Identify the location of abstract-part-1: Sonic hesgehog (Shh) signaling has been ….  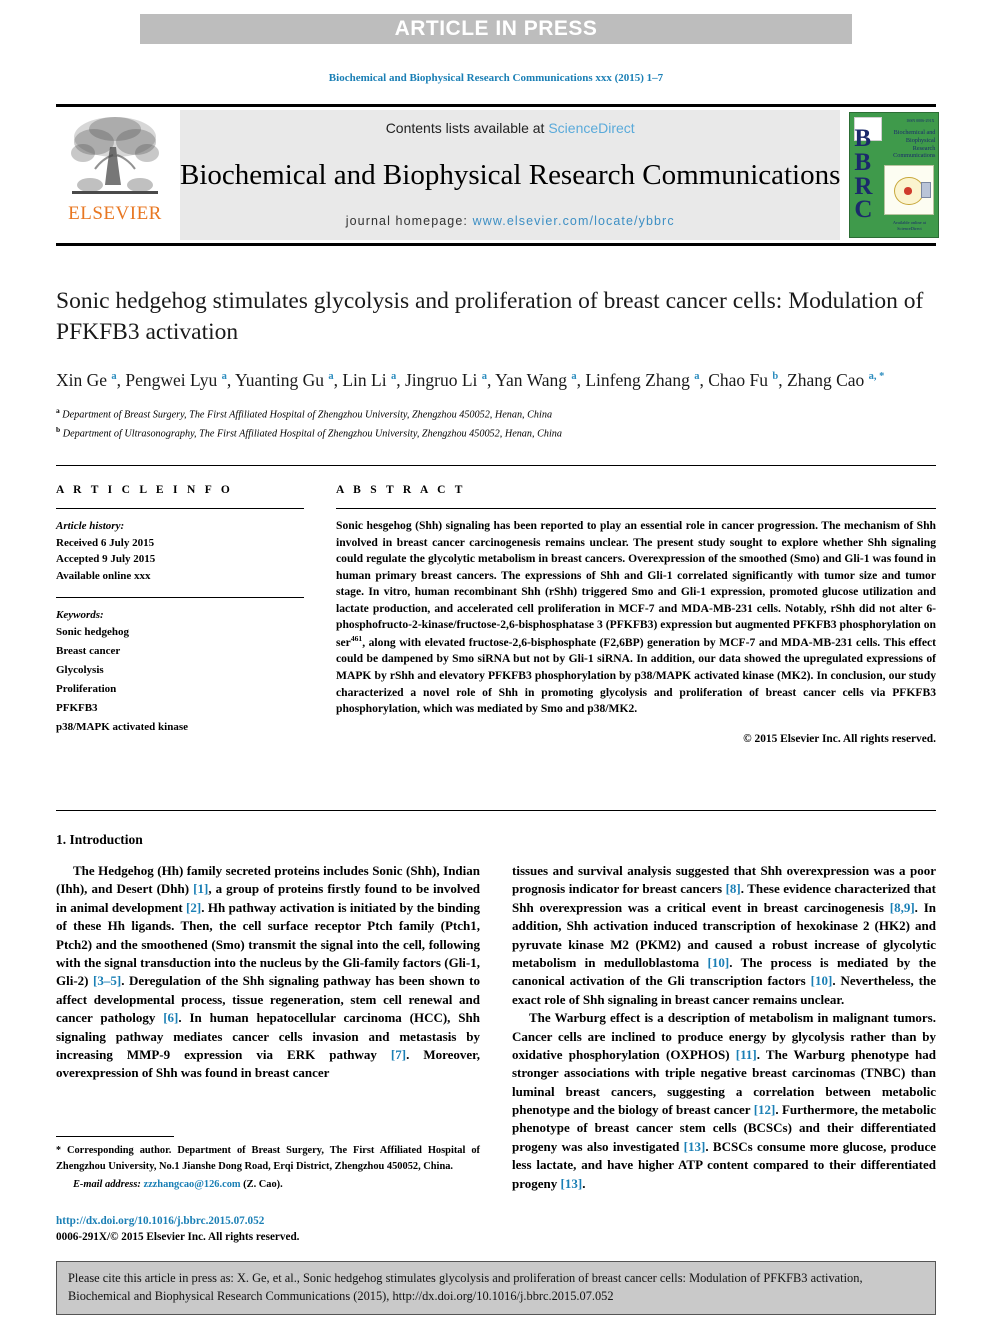
(636, 584).